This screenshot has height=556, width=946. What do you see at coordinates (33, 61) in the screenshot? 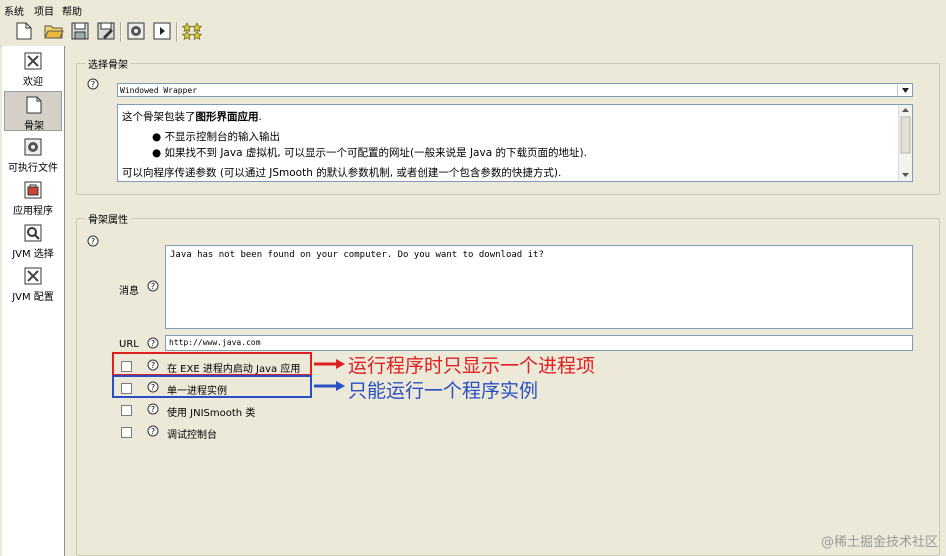
I see `welcome-icon` at bounding box center [33, 61].